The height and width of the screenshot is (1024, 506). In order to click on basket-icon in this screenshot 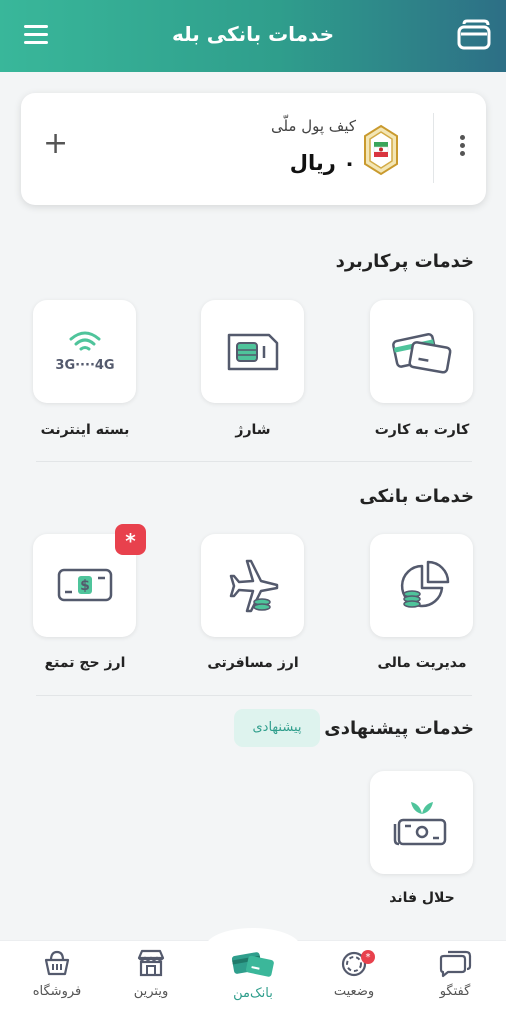, I will do `click(57, 963)`.